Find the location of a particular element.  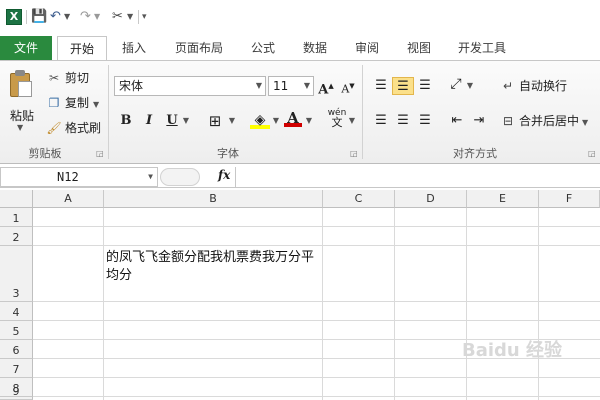

tools-dropdown-icon: ▼ is located at coordinates (130, 17).